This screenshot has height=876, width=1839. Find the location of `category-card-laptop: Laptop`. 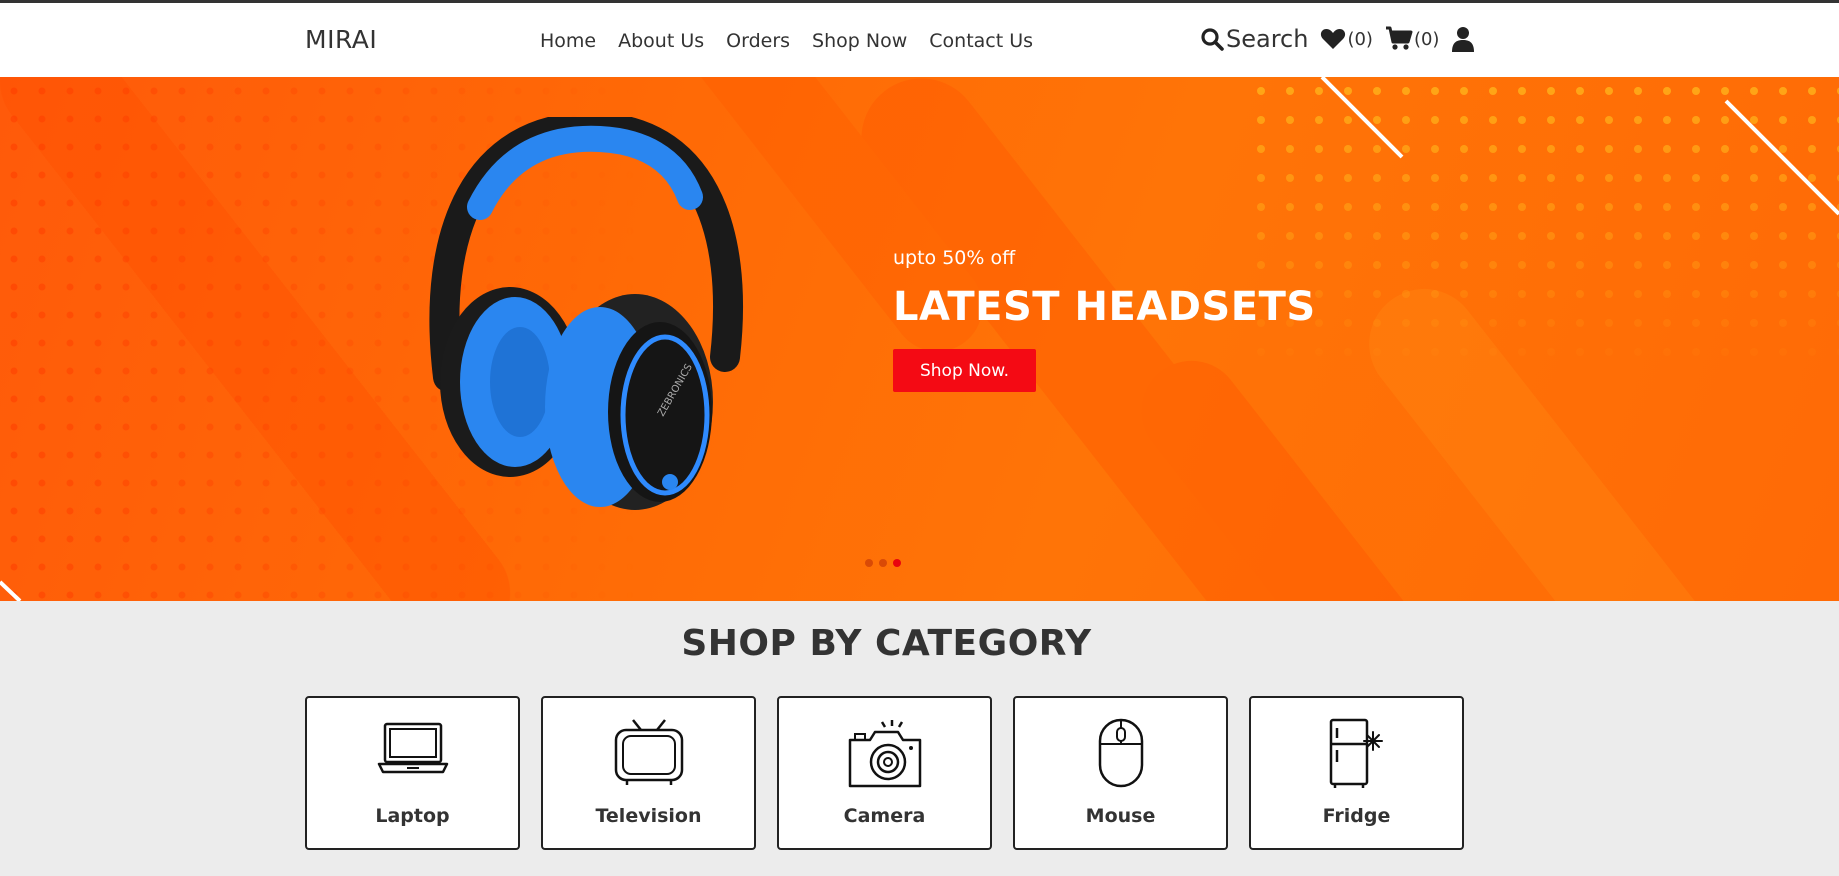

category-card-laptop: Laptop is located at coordinates (412, 773).